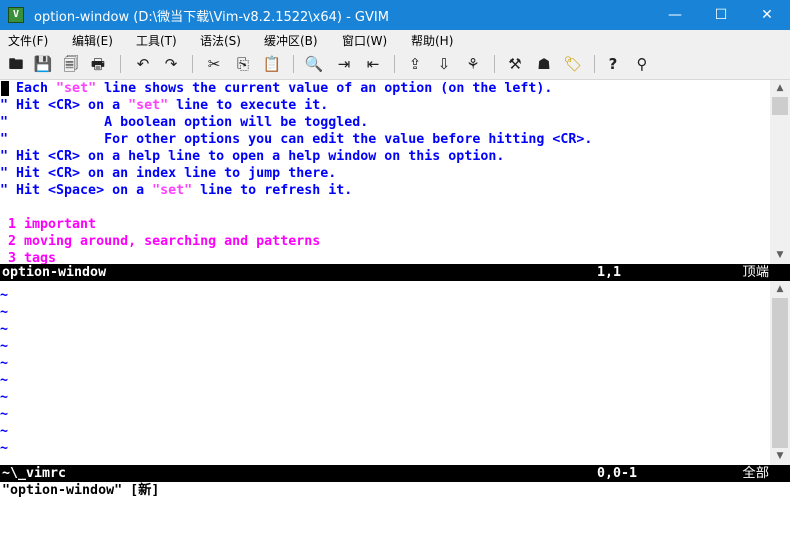  What do you see at coordinates (373, 64) in the screenshot?
I see `find-prev-icon: ⇤` at bounding box center [373, 64].